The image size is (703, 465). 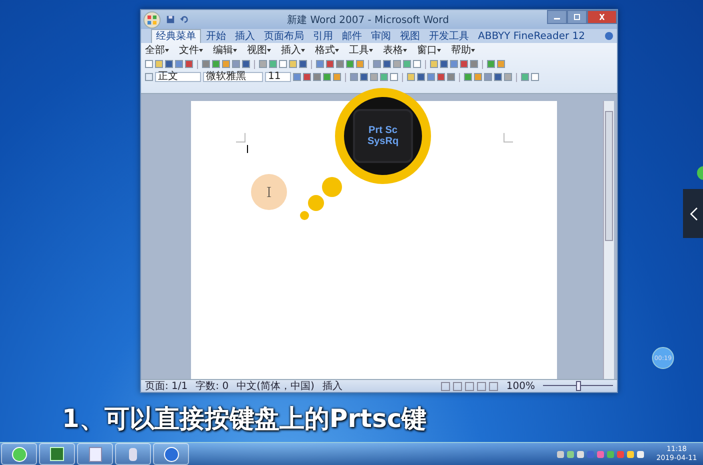 I want to click on menu-item: 帮助, so click(x=461, y=50).